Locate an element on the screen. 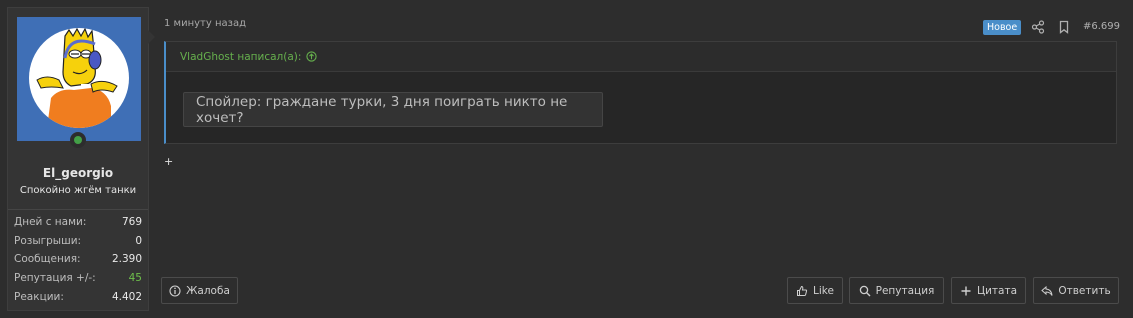 The image size is (1133, 318). stat-row-messages: Сообщения: 2.390 is located at coordinates (78, 259).